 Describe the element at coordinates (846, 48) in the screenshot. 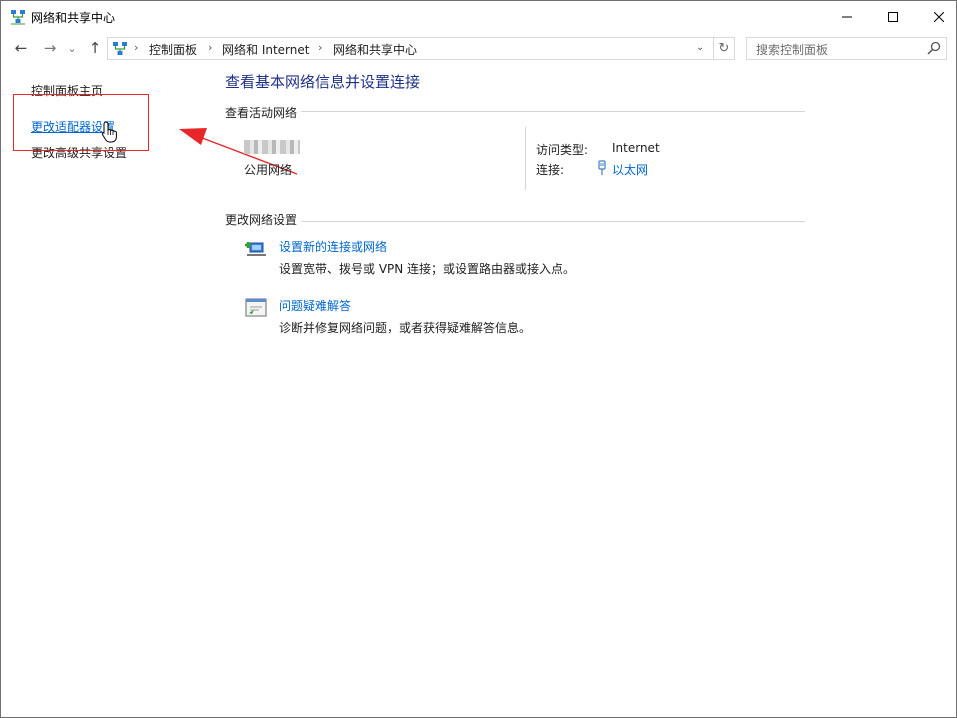

I see `search-box: 搜索控制面板` at that location.